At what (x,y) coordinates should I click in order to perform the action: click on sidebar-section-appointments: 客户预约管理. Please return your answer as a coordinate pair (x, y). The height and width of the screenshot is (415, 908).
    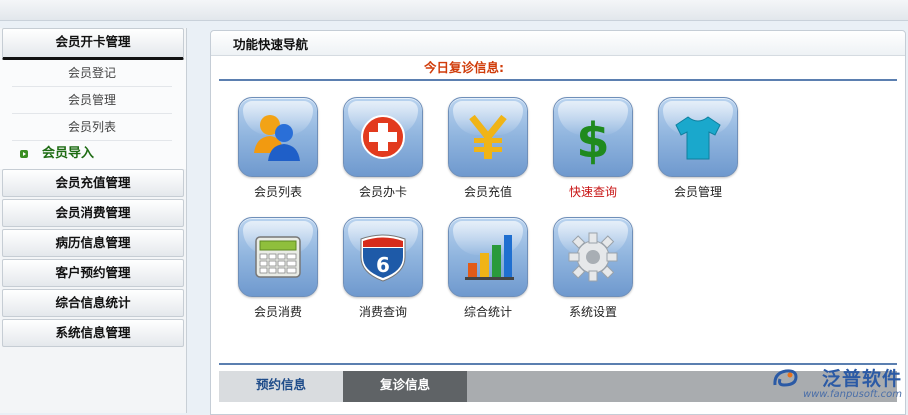
    Looking at the image, I should click on (93, 273).